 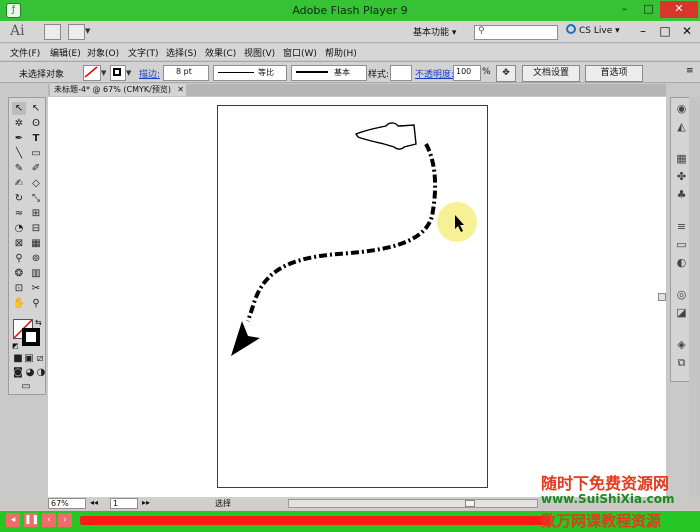 I want to click on panel-menu-icon: ≡, so click(x=690, y=71).